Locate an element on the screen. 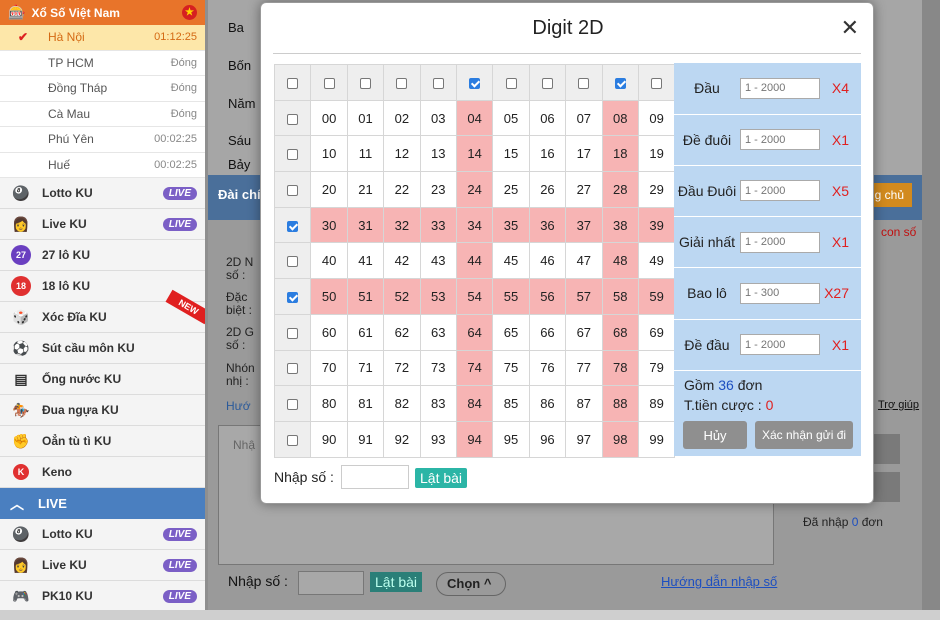 Image resolution: width=940 pixels, height=620 pixels. close-icon: ✕ is located at coordinates (850, 28).